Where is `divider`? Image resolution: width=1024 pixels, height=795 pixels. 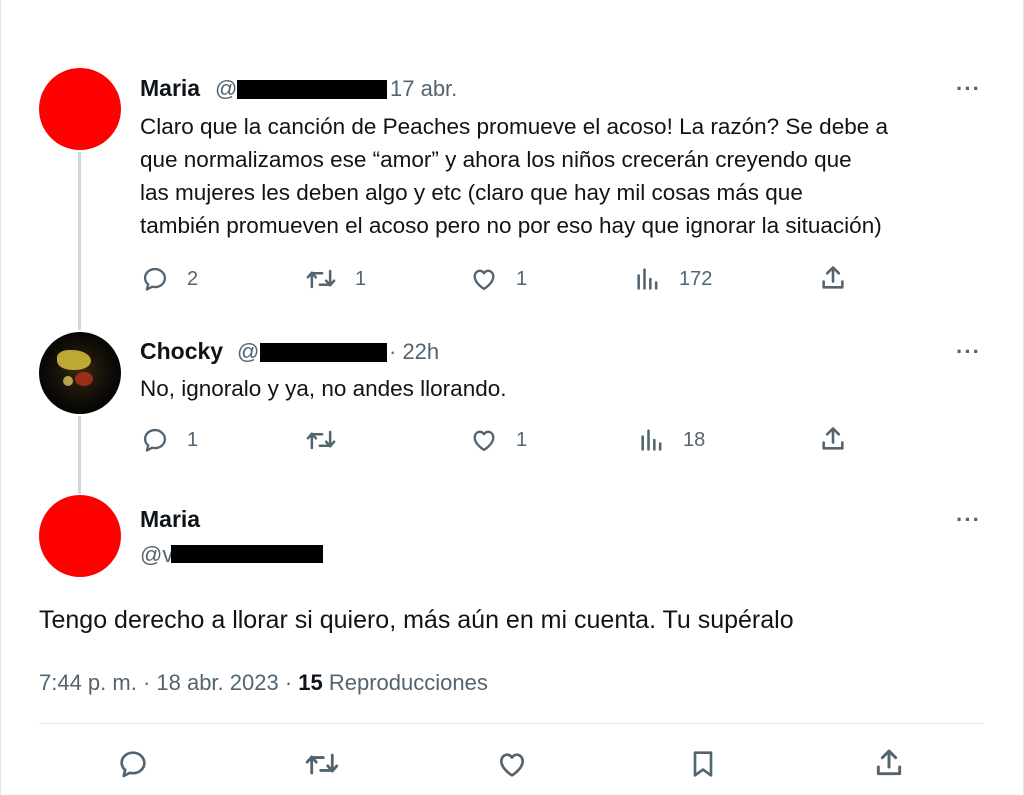
divider is located at coordinates (511, 723).